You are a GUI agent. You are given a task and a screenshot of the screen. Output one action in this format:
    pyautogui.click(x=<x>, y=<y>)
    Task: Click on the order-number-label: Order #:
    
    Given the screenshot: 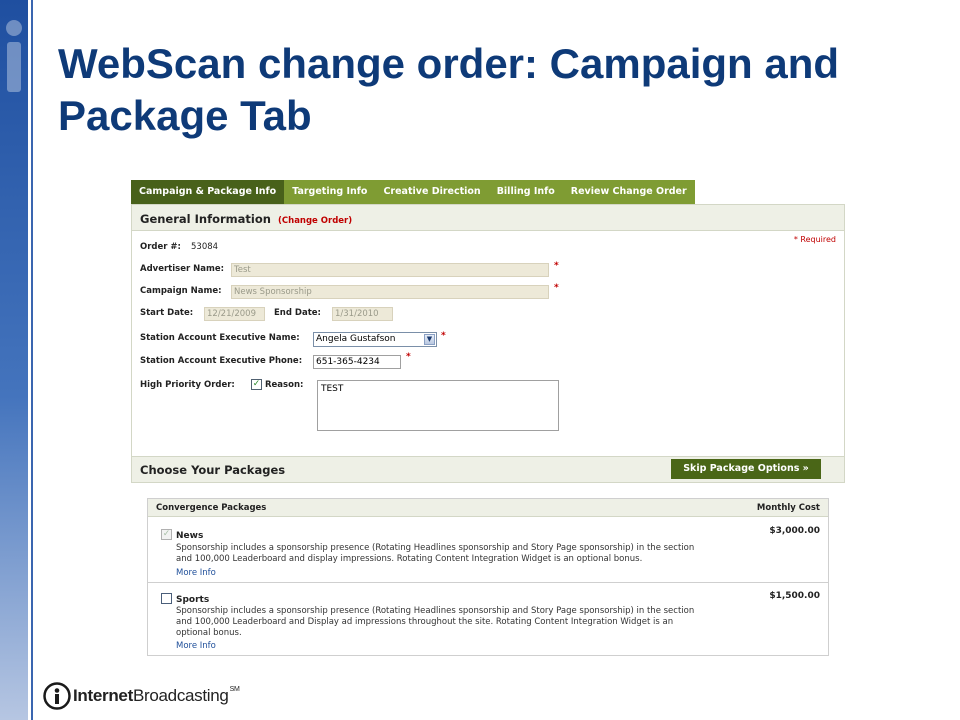 What is the action you would take?
    pyautogui.click(x=160, y=247)
    